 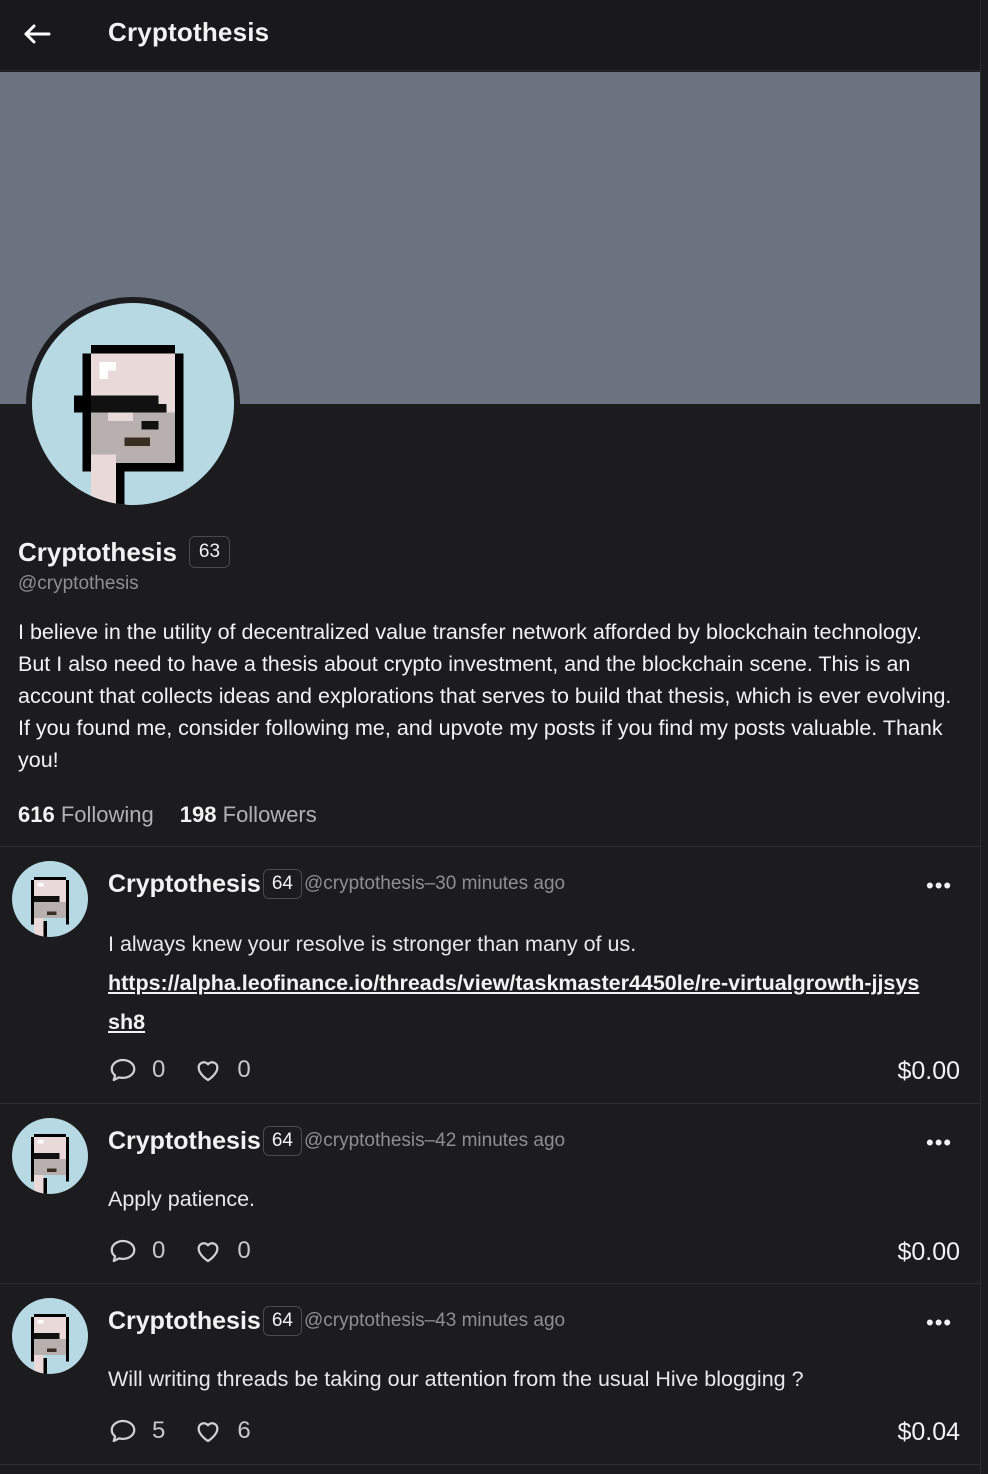 I want to click on page-title: Cryptothesis, so click(x=189, y=32).